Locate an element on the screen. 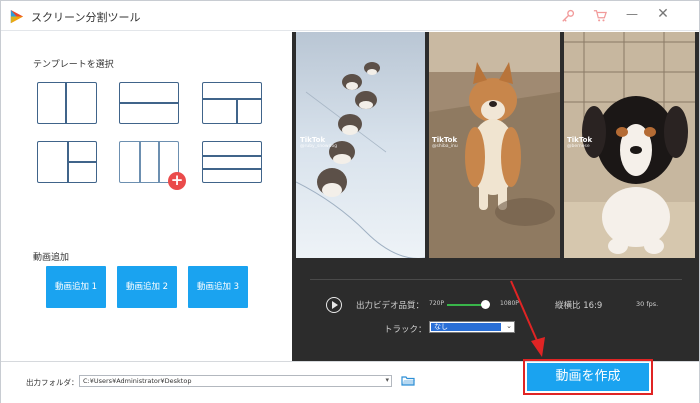  template-three-columns: + is located at coordinates (152, 165).